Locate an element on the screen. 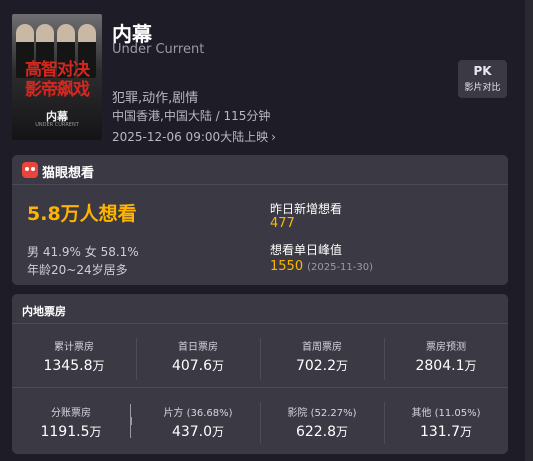  stat-number: 1345.8 is located at coordinates (68, 366).